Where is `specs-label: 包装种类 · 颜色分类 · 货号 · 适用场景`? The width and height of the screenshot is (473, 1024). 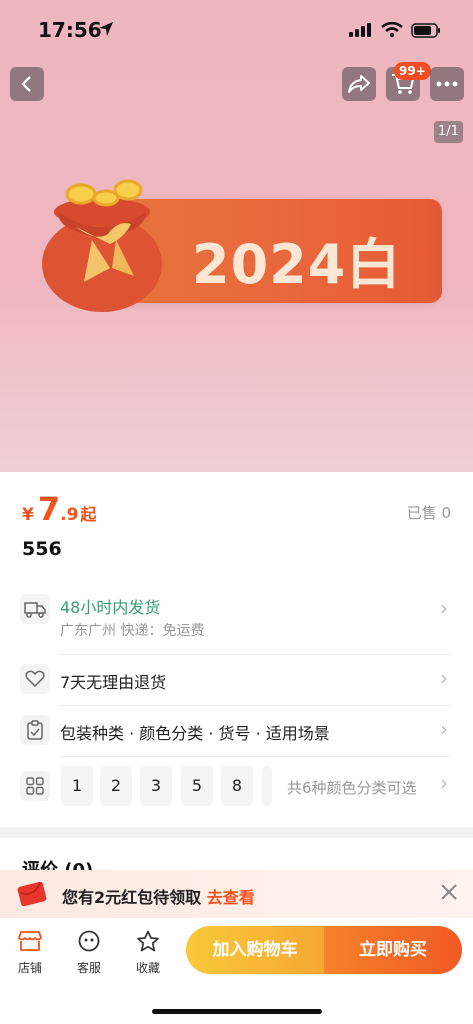 specs-label: 包装种类 · 颜色分类 · 货号 · 适用场景 is located at coordinates (195, 733).